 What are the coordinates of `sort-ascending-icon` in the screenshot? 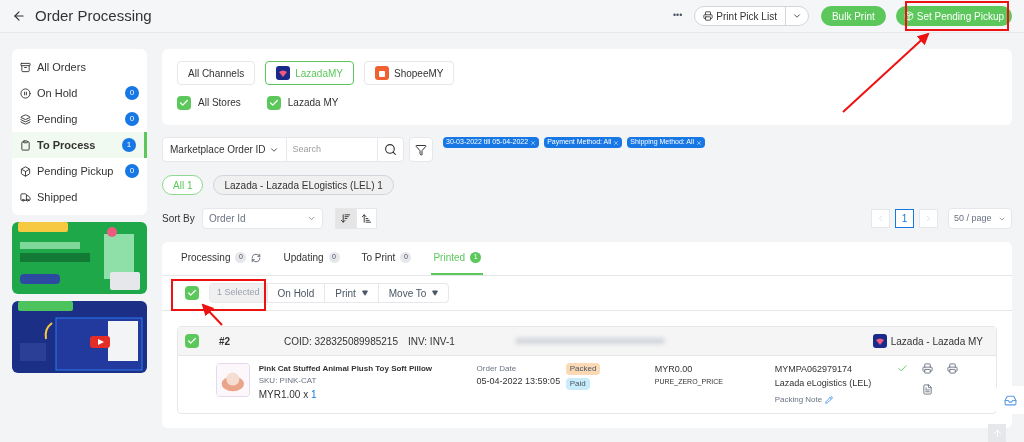 It's located at (366, 218).